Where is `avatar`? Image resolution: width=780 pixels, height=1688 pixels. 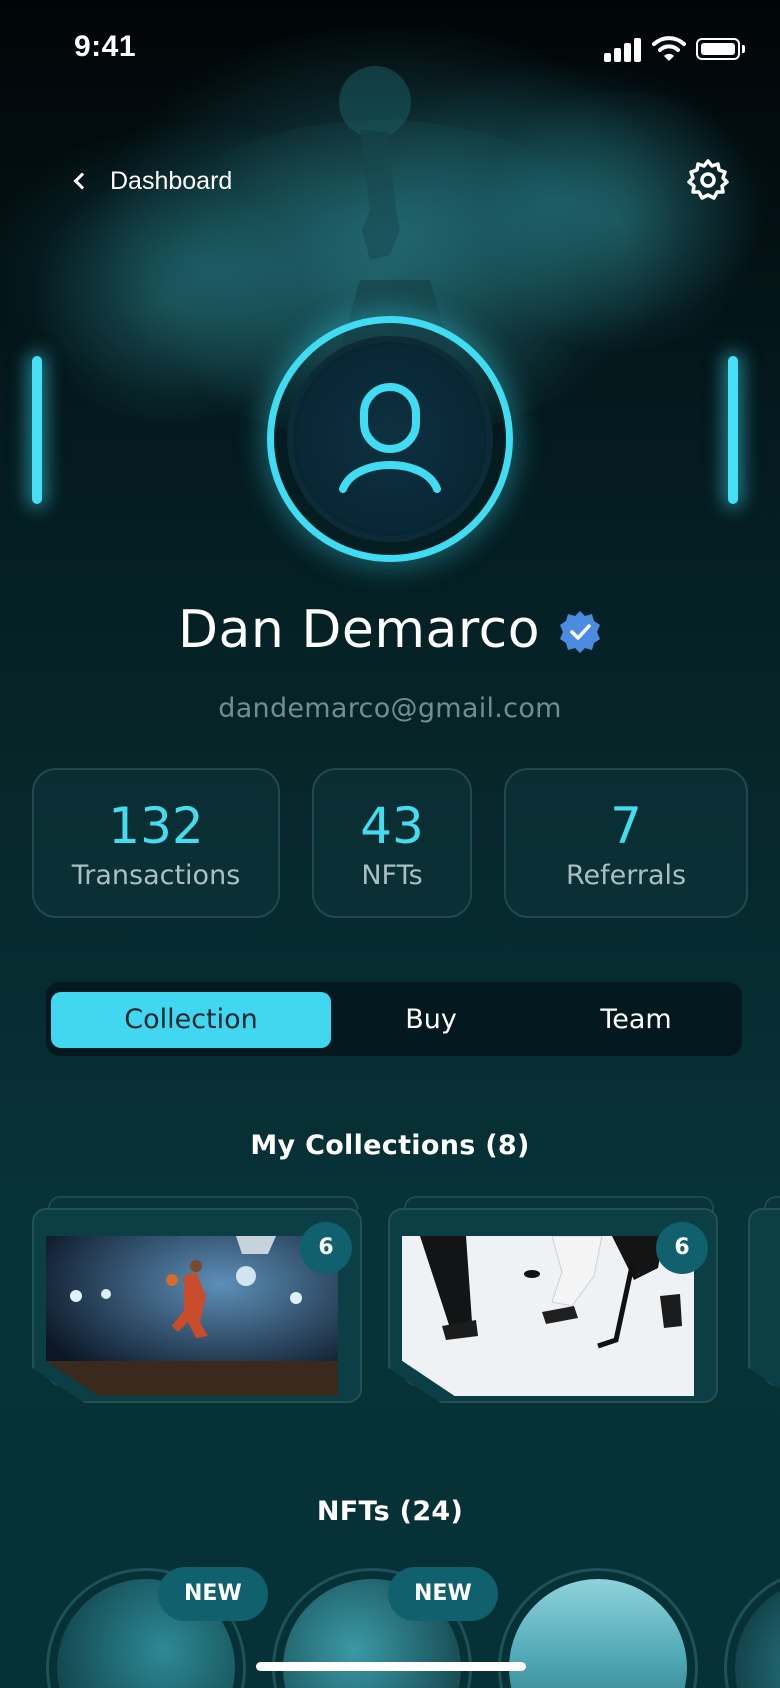
avatar is located at coordinates (390, 439).